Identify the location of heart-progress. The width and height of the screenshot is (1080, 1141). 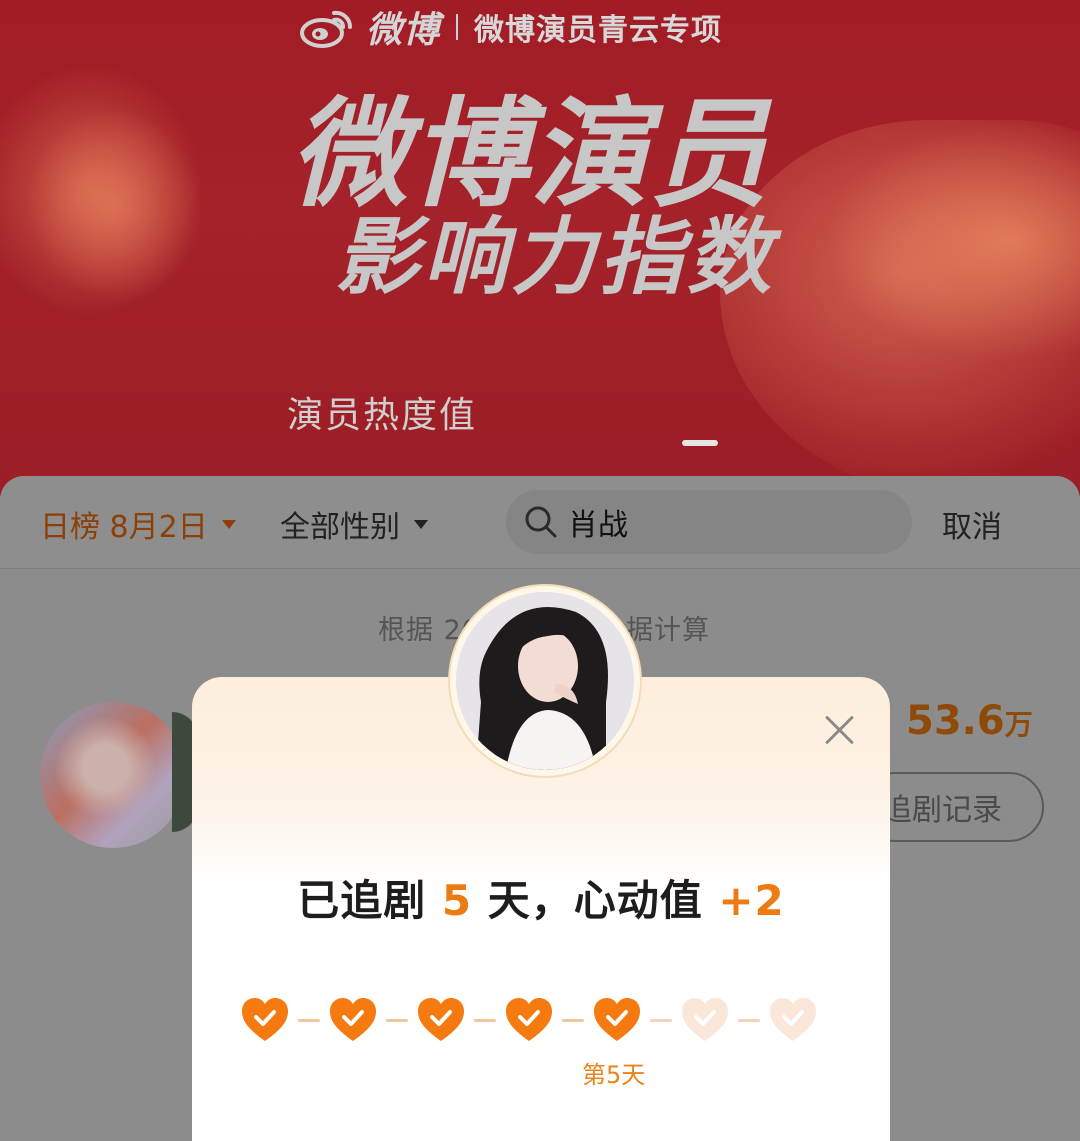
(529, 1020).